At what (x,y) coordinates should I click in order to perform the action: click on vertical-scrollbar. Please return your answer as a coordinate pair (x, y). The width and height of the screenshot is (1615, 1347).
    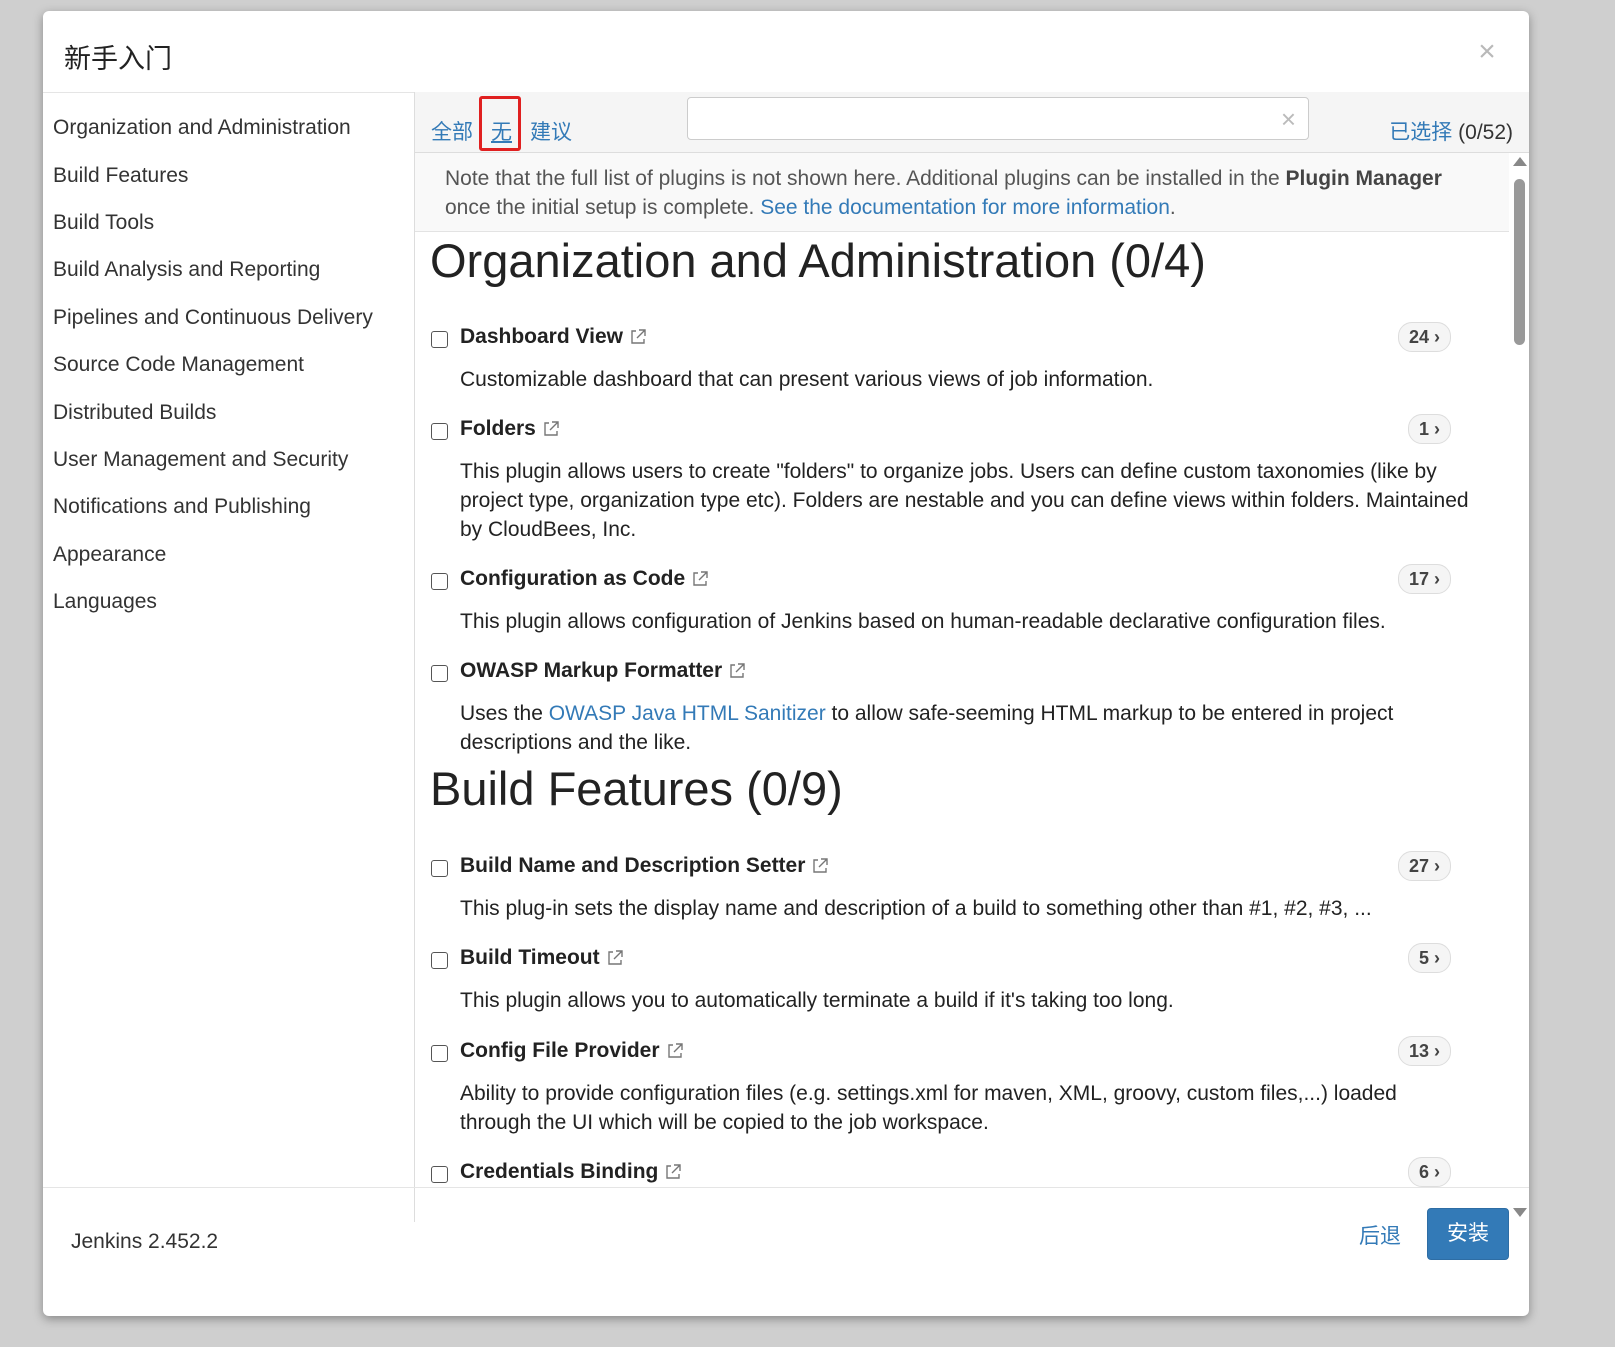
    Looking at the image, I should click on (1519, 687).